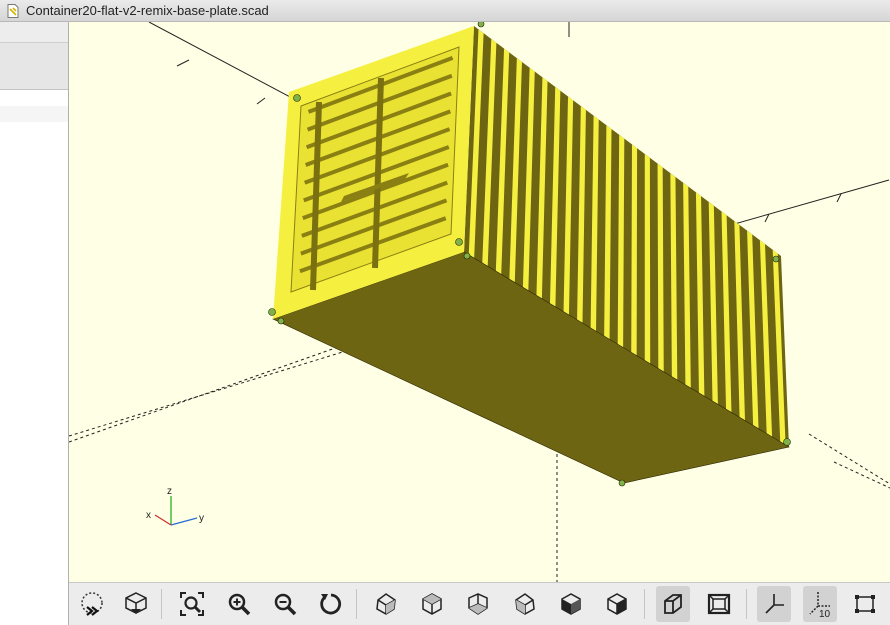 This screenshot has height=625, width=890. I want to click on view-bottom-button, so click(478, 604).